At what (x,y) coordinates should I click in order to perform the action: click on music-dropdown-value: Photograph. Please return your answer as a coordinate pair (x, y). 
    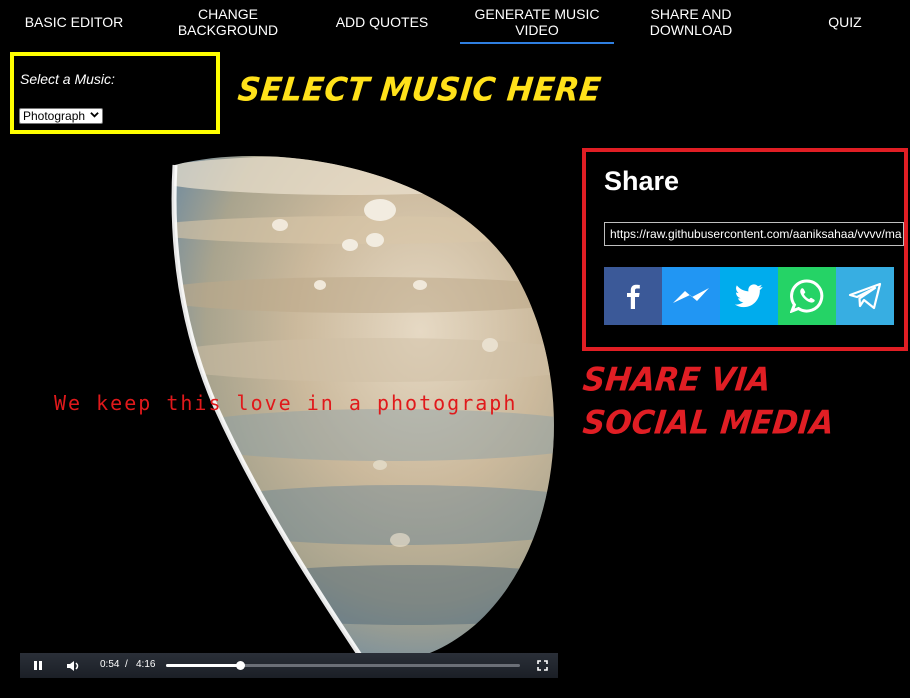
    Looking at the image, I should click on (54, 116).